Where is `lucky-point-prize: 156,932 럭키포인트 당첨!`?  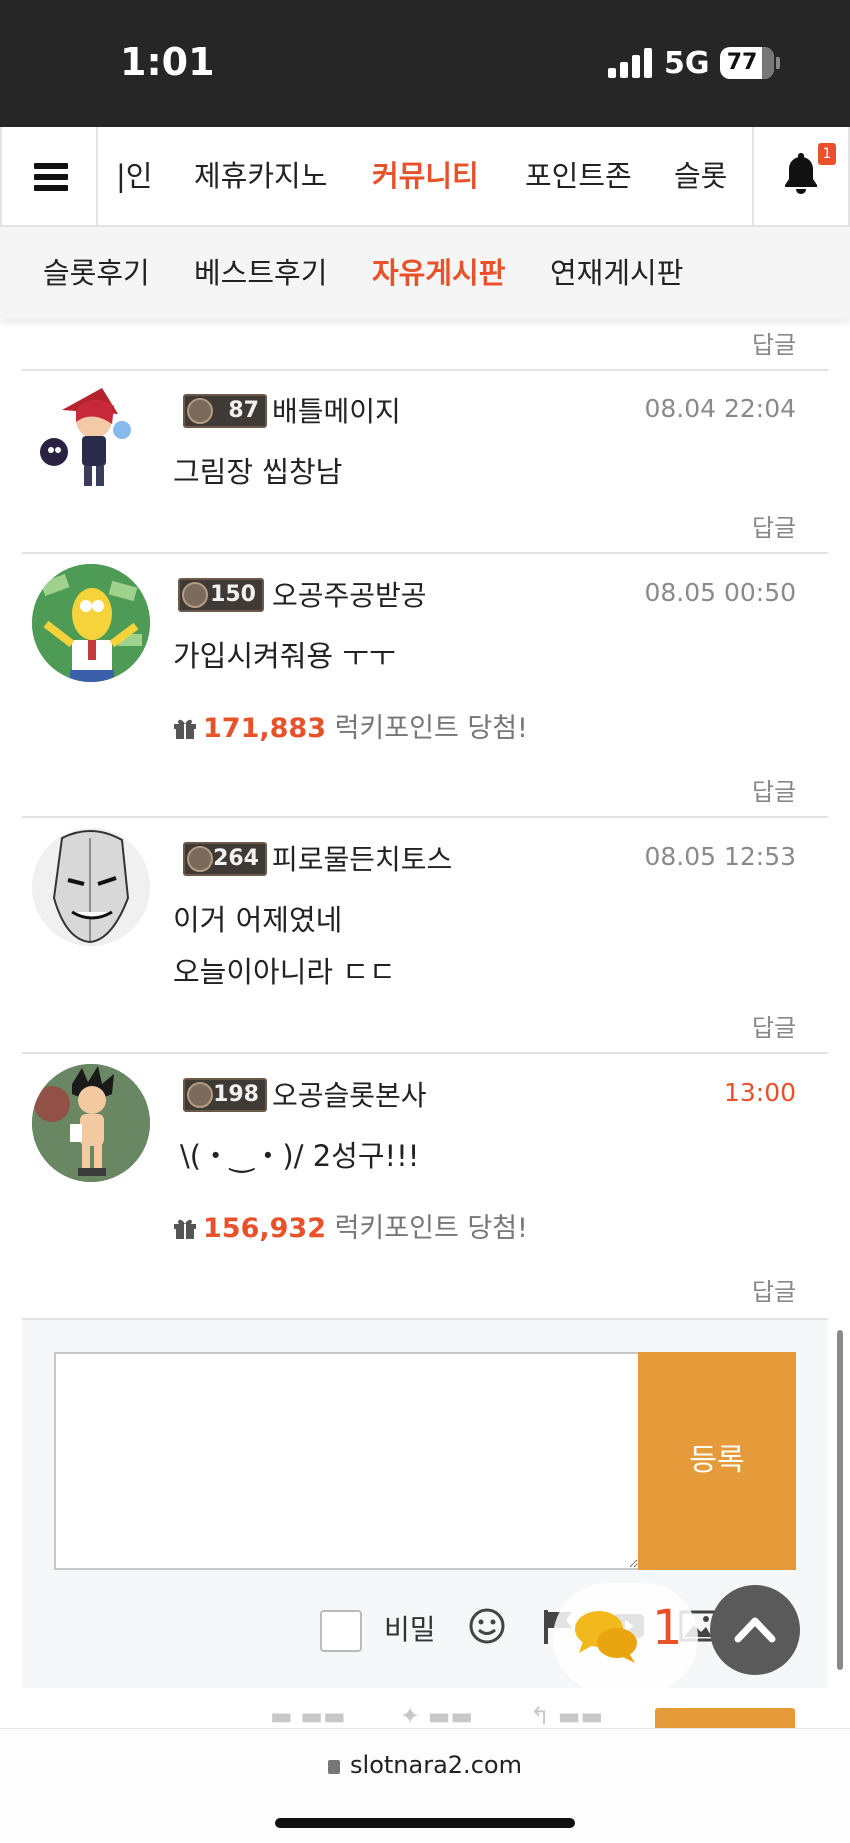 lucky-point-prize: 156,932 럭키포인트 당첨! is located at coordinates (350, 1225).